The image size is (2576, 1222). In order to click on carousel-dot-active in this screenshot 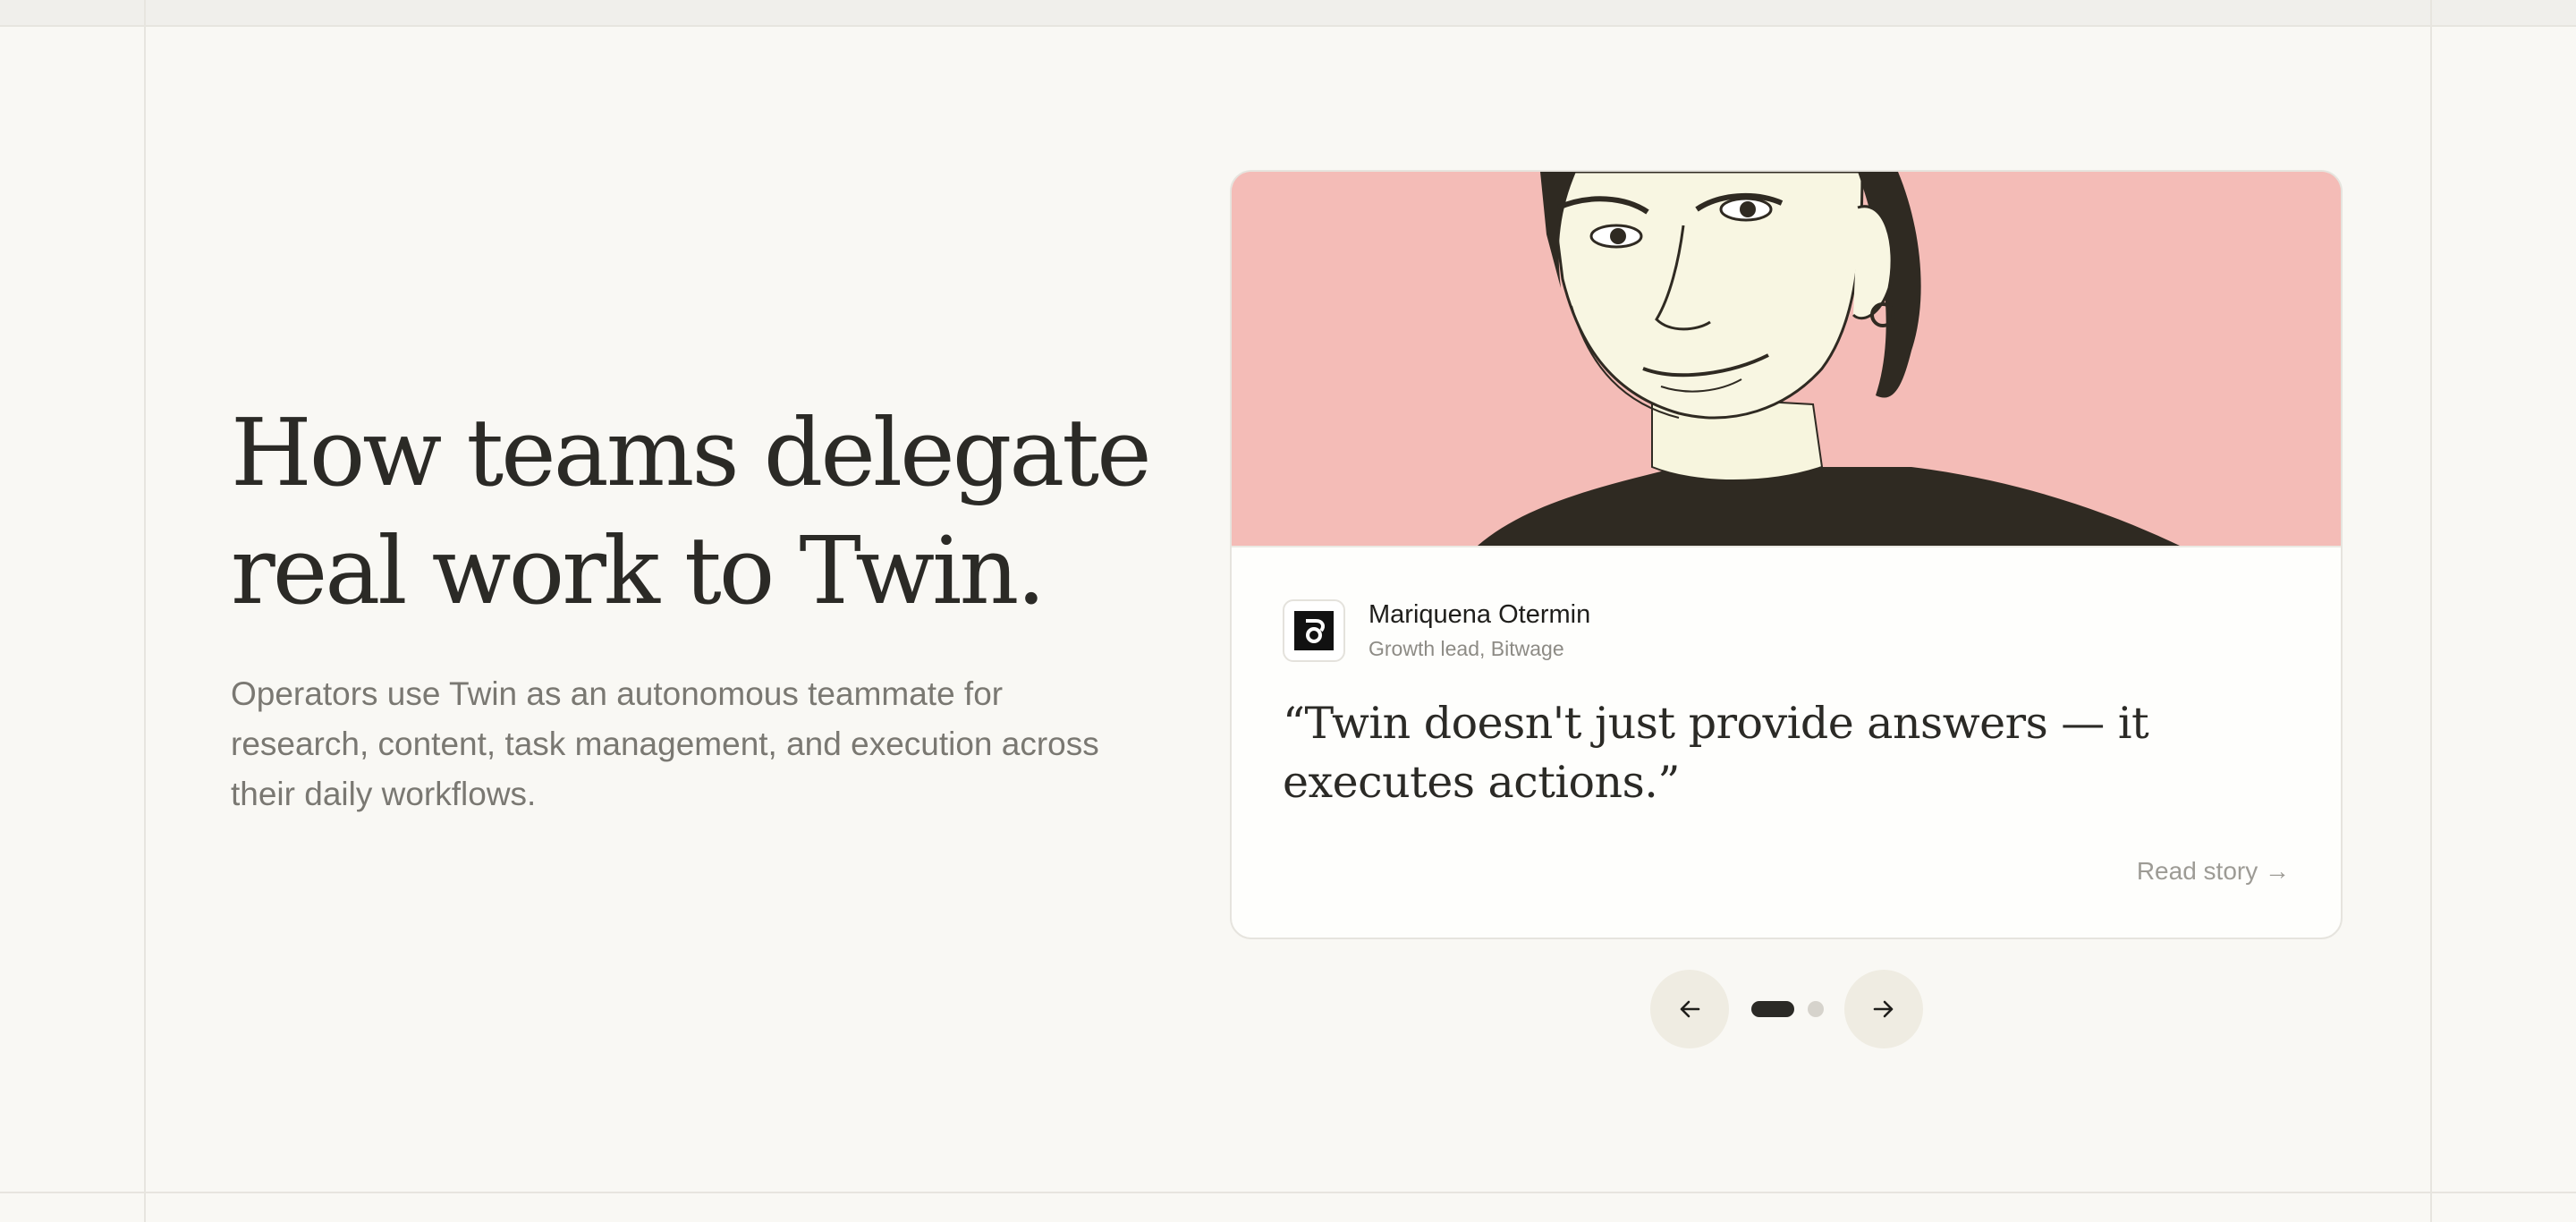, I will do `click(1772, 1009)`.